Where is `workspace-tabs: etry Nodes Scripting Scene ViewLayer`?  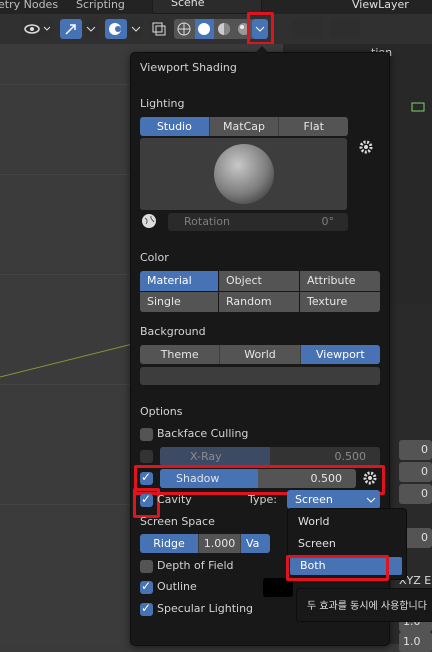
workspace-tabs: etry Nodes Scripting Scene ViewLayer is located at coordinates (216, 7).